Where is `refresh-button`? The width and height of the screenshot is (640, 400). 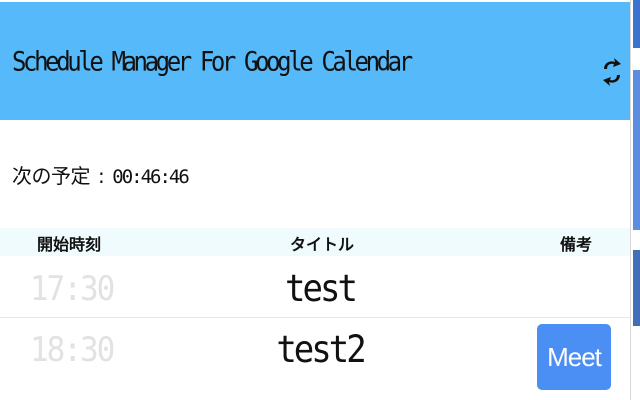
refresh-button is located at coordinates (612, 72).